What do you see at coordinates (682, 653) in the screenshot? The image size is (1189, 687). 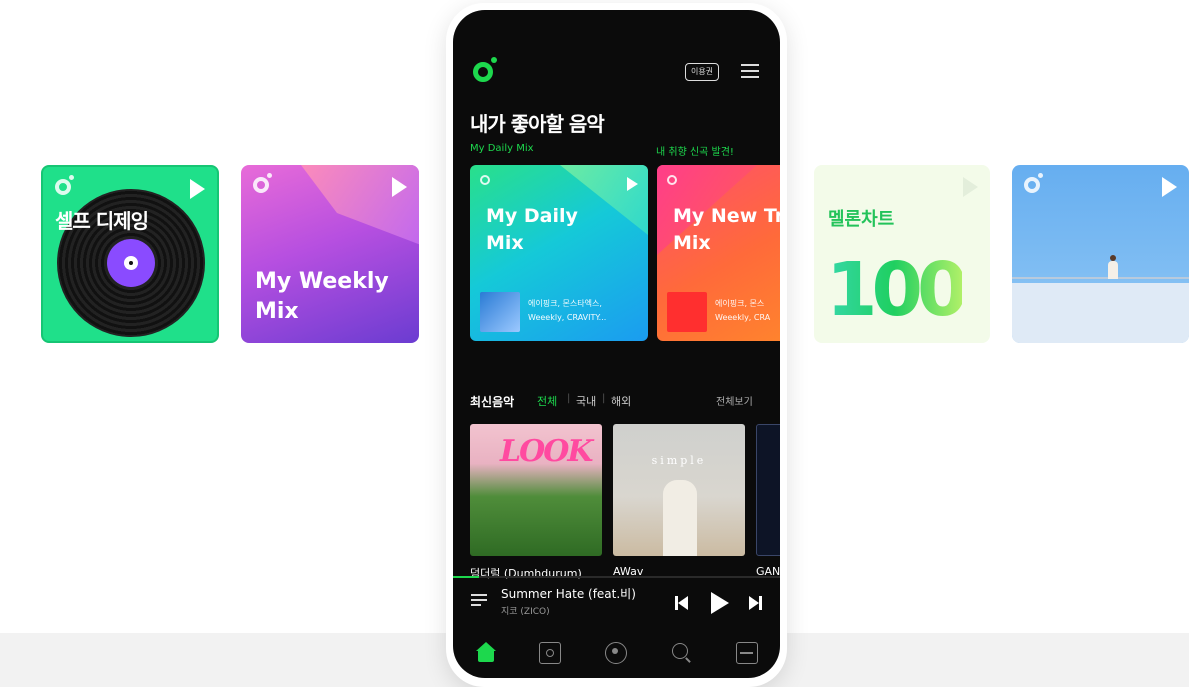 I see `search-icon` at bounding box center [682, 653].